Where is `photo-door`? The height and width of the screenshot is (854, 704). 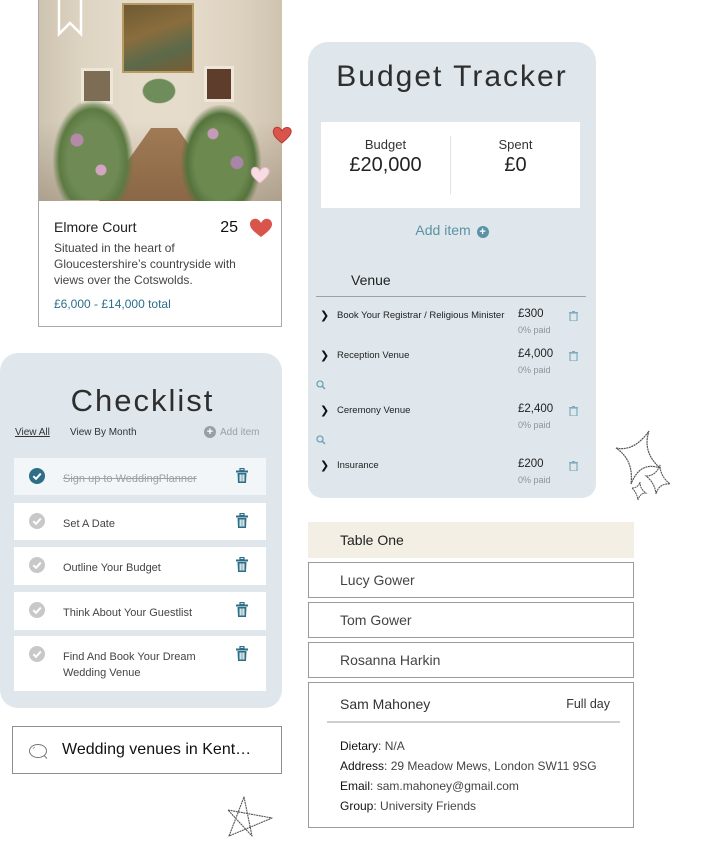
photo-door is located at coordinates (219, 84).